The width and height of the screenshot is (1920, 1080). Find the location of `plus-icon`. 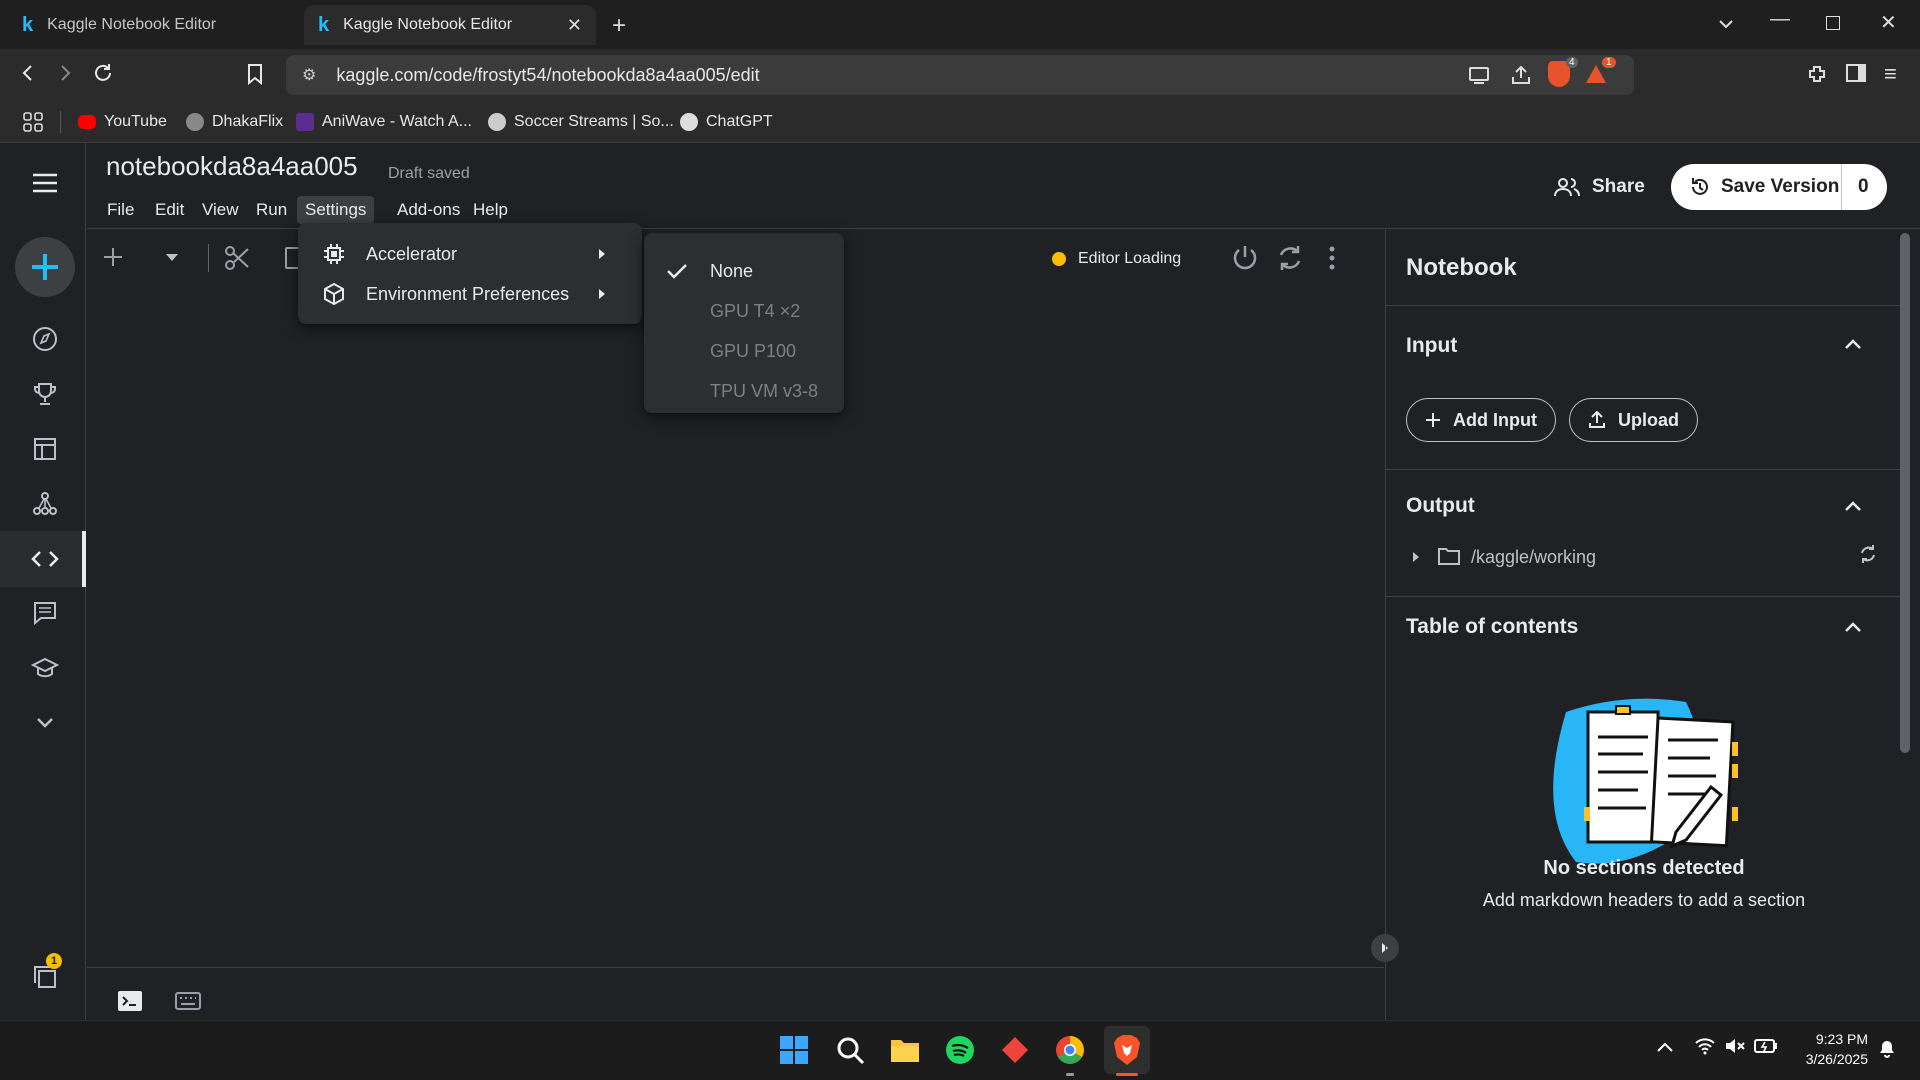

plus-icon is located at coordinates (1433, 420).